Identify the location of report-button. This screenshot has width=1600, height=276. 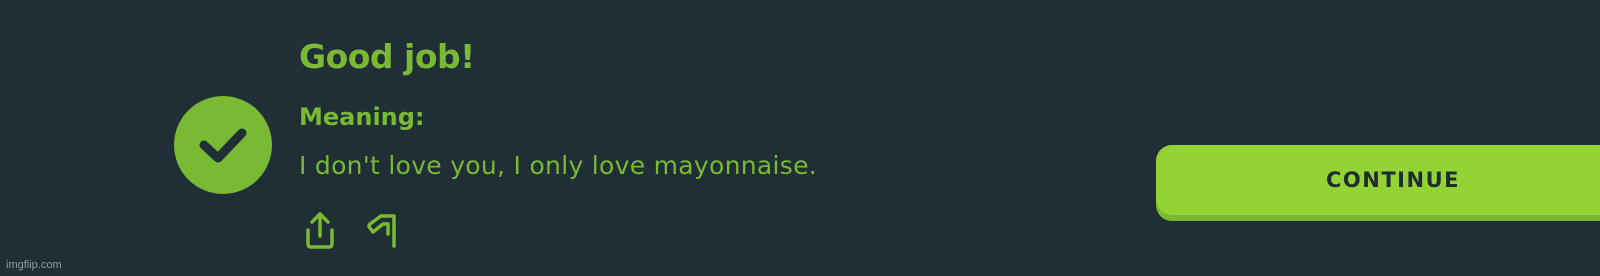
(385, 232).